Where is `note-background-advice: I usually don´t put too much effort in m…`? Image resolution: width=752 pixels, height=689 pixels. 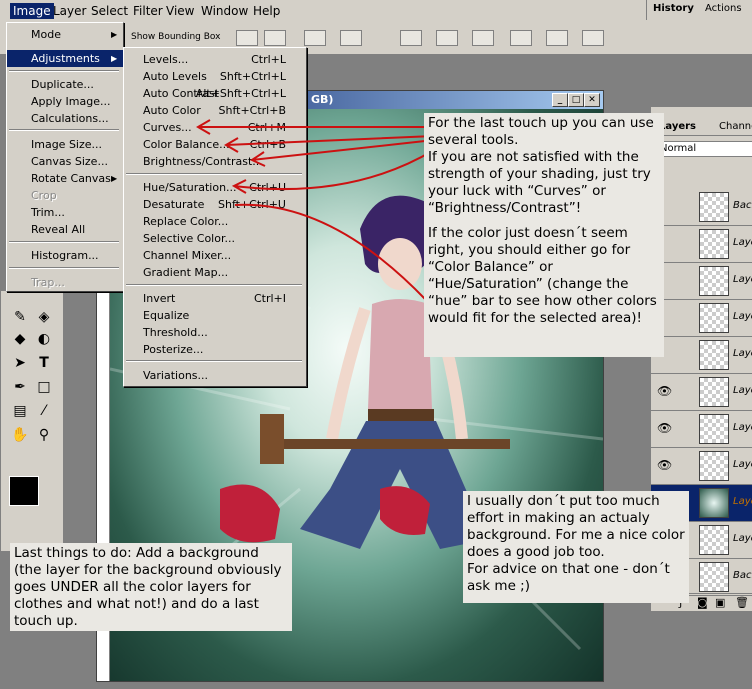 note-background-advice: I usually don´t put too much effort in m… is located at coordinates (576, 547).